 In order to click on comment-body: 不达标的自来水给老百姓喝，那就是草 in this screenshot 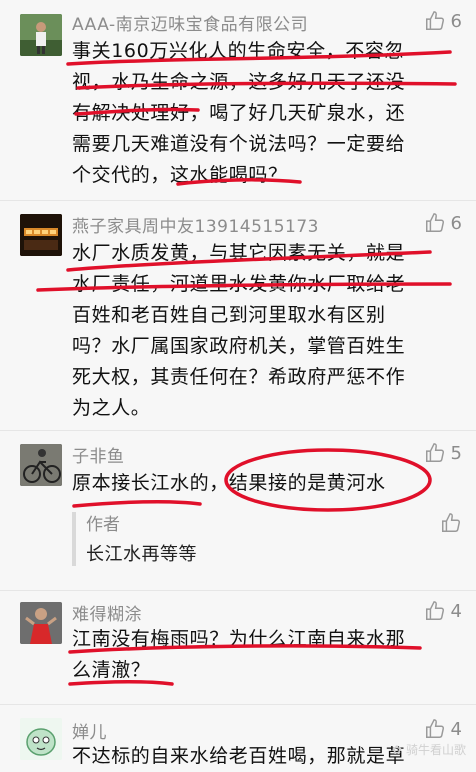, I will do `click(239, 756)`.